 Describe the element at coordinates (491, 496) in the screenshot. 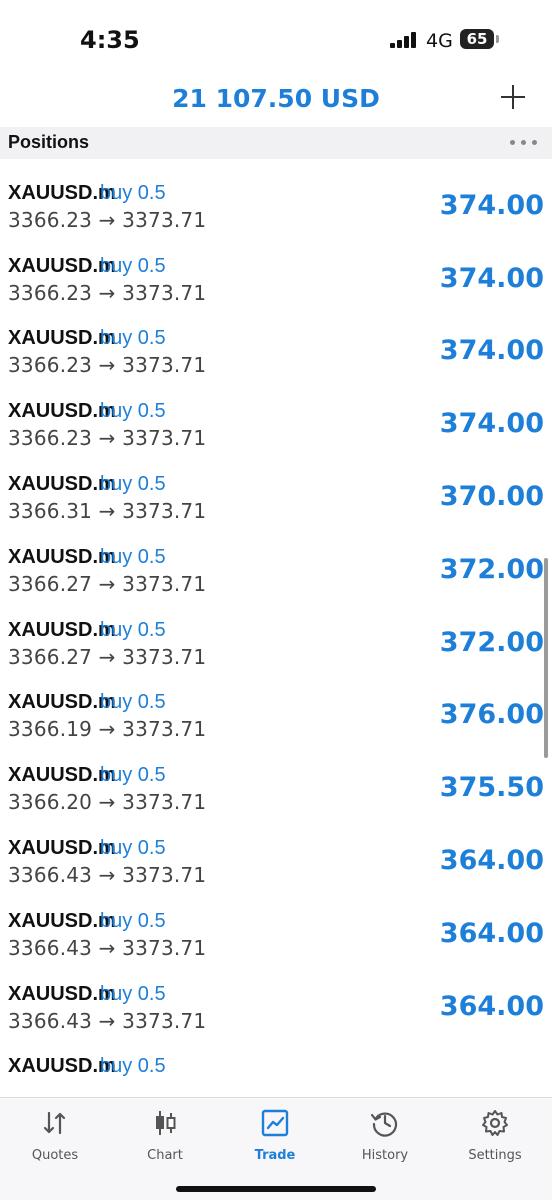

I see `position-profit: 370.00` at that location.